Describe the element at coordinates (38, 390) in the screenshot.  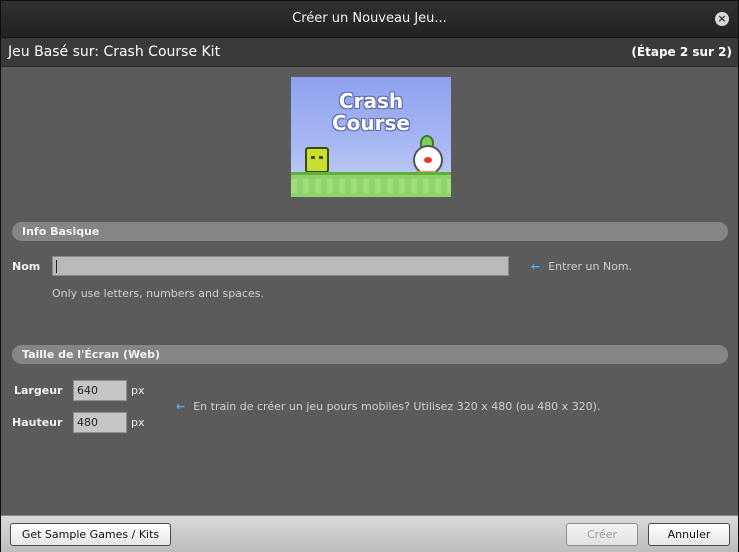
I see `width-label: Largeur` at that location.